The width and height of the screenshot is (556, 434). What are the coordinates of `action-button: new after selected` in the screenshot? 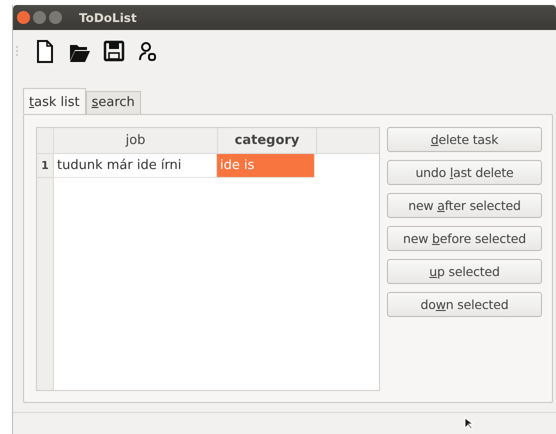 It's located at (464, 205).